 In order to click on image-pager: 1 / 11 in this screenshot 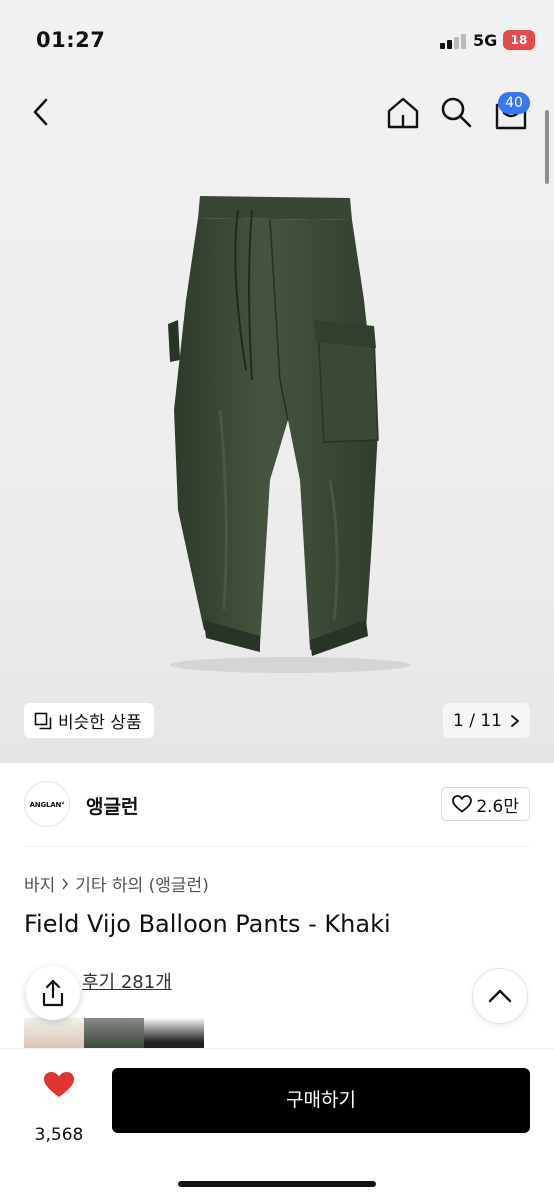, I will do `click(486, 720)`.